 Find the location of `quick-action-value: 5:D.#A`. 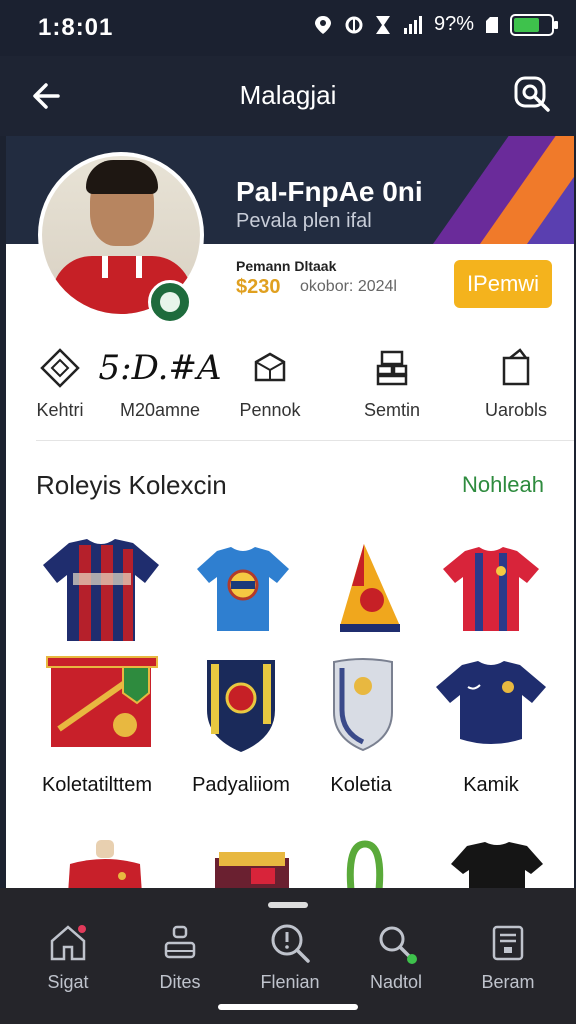

quick-action-value: 5:D.#A is located at coordinates (160, 368).